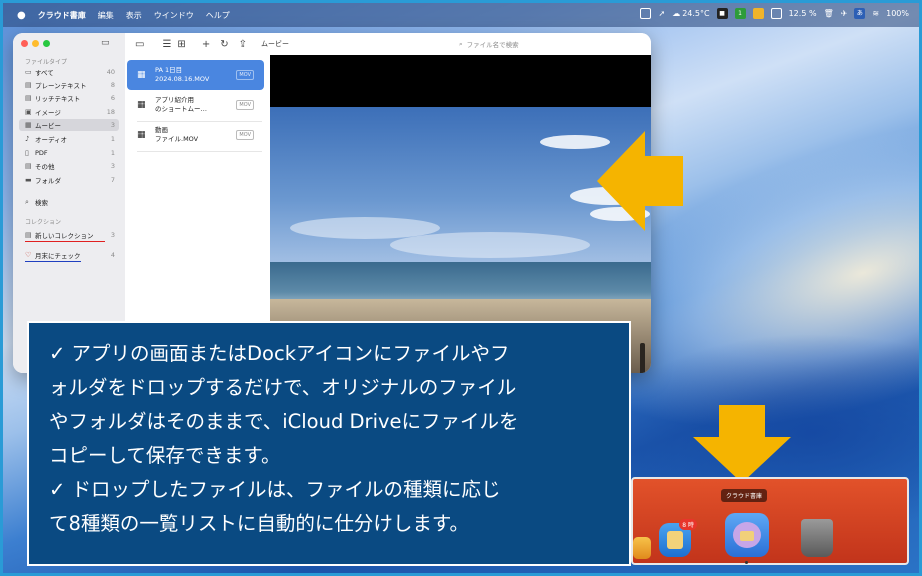 This screenshot has height=576, width=922. Describe the element at coordinates (166, 44) in the screenshot. I see `list-view-icon: ☰` at that location.